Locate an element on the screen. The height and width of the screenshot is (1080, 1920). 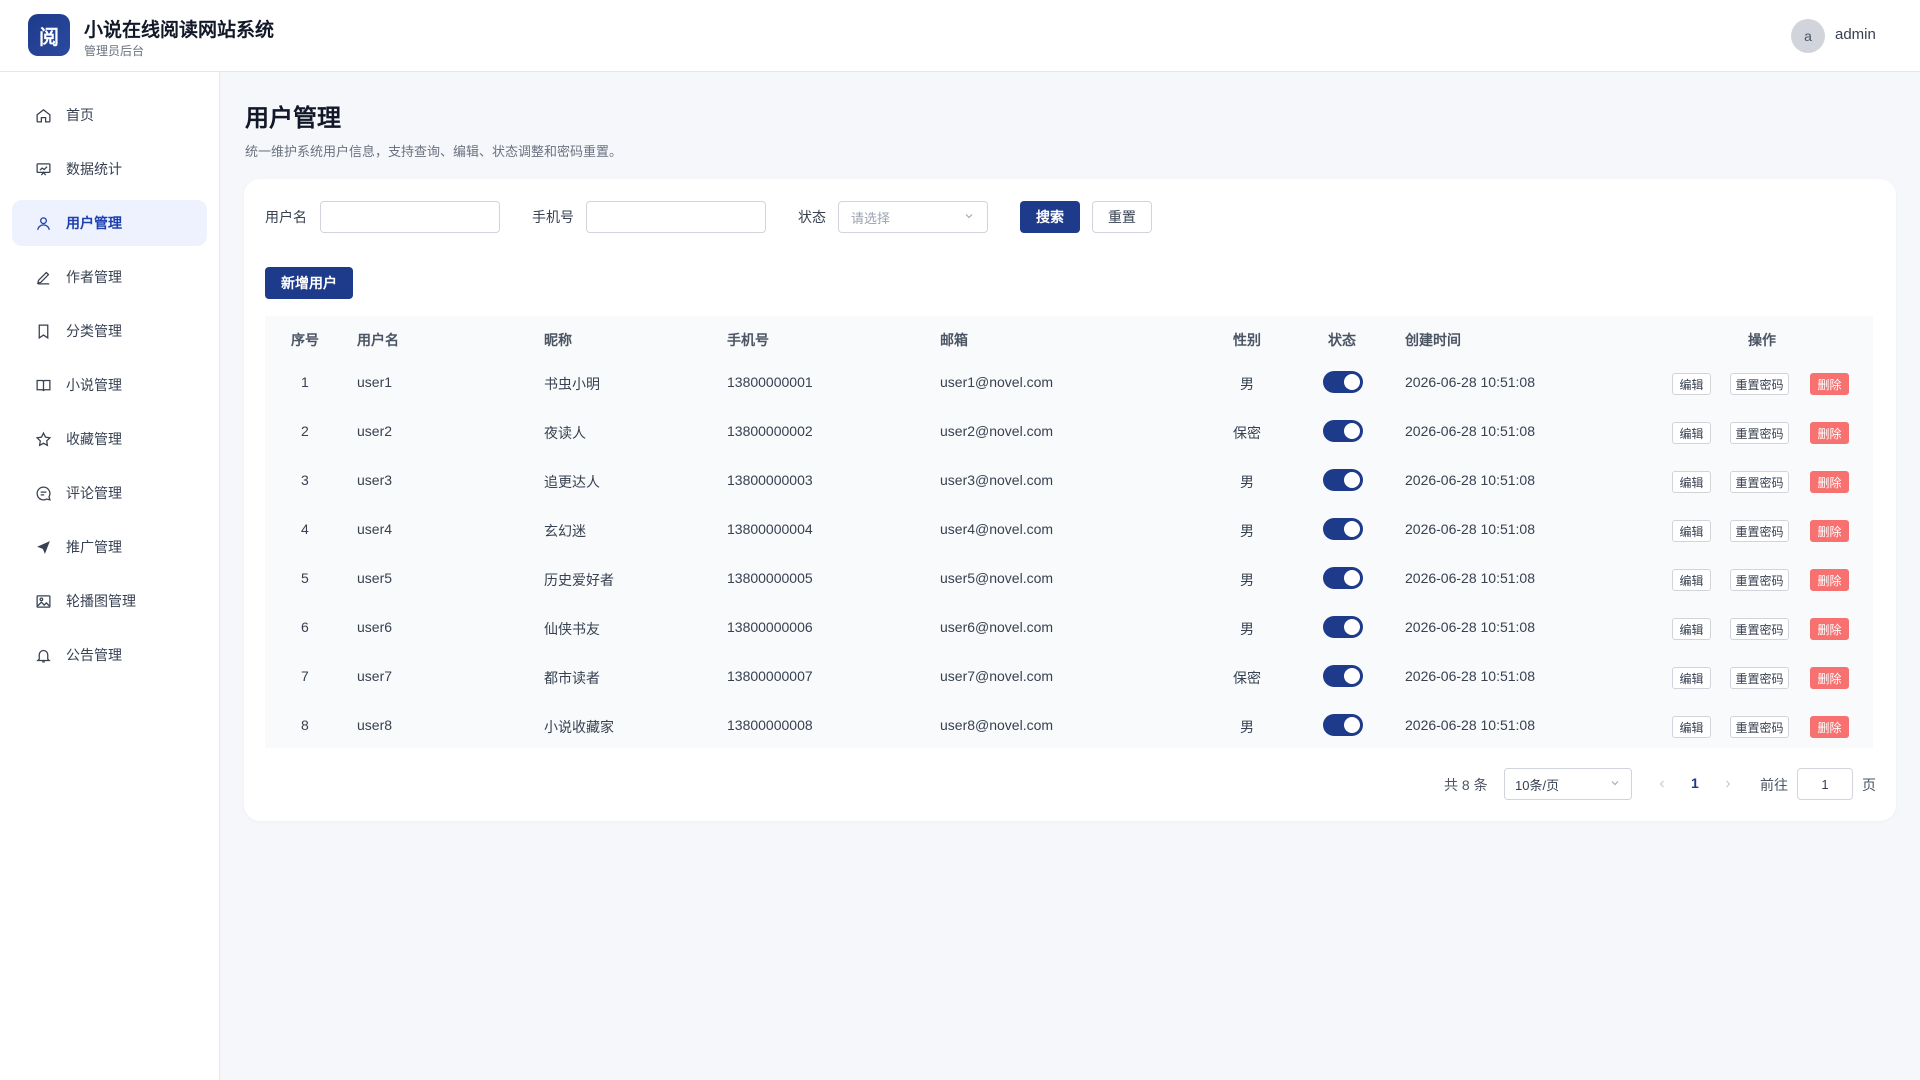
page-size-select: 10条/页 is located at coordinates (1568, 784).